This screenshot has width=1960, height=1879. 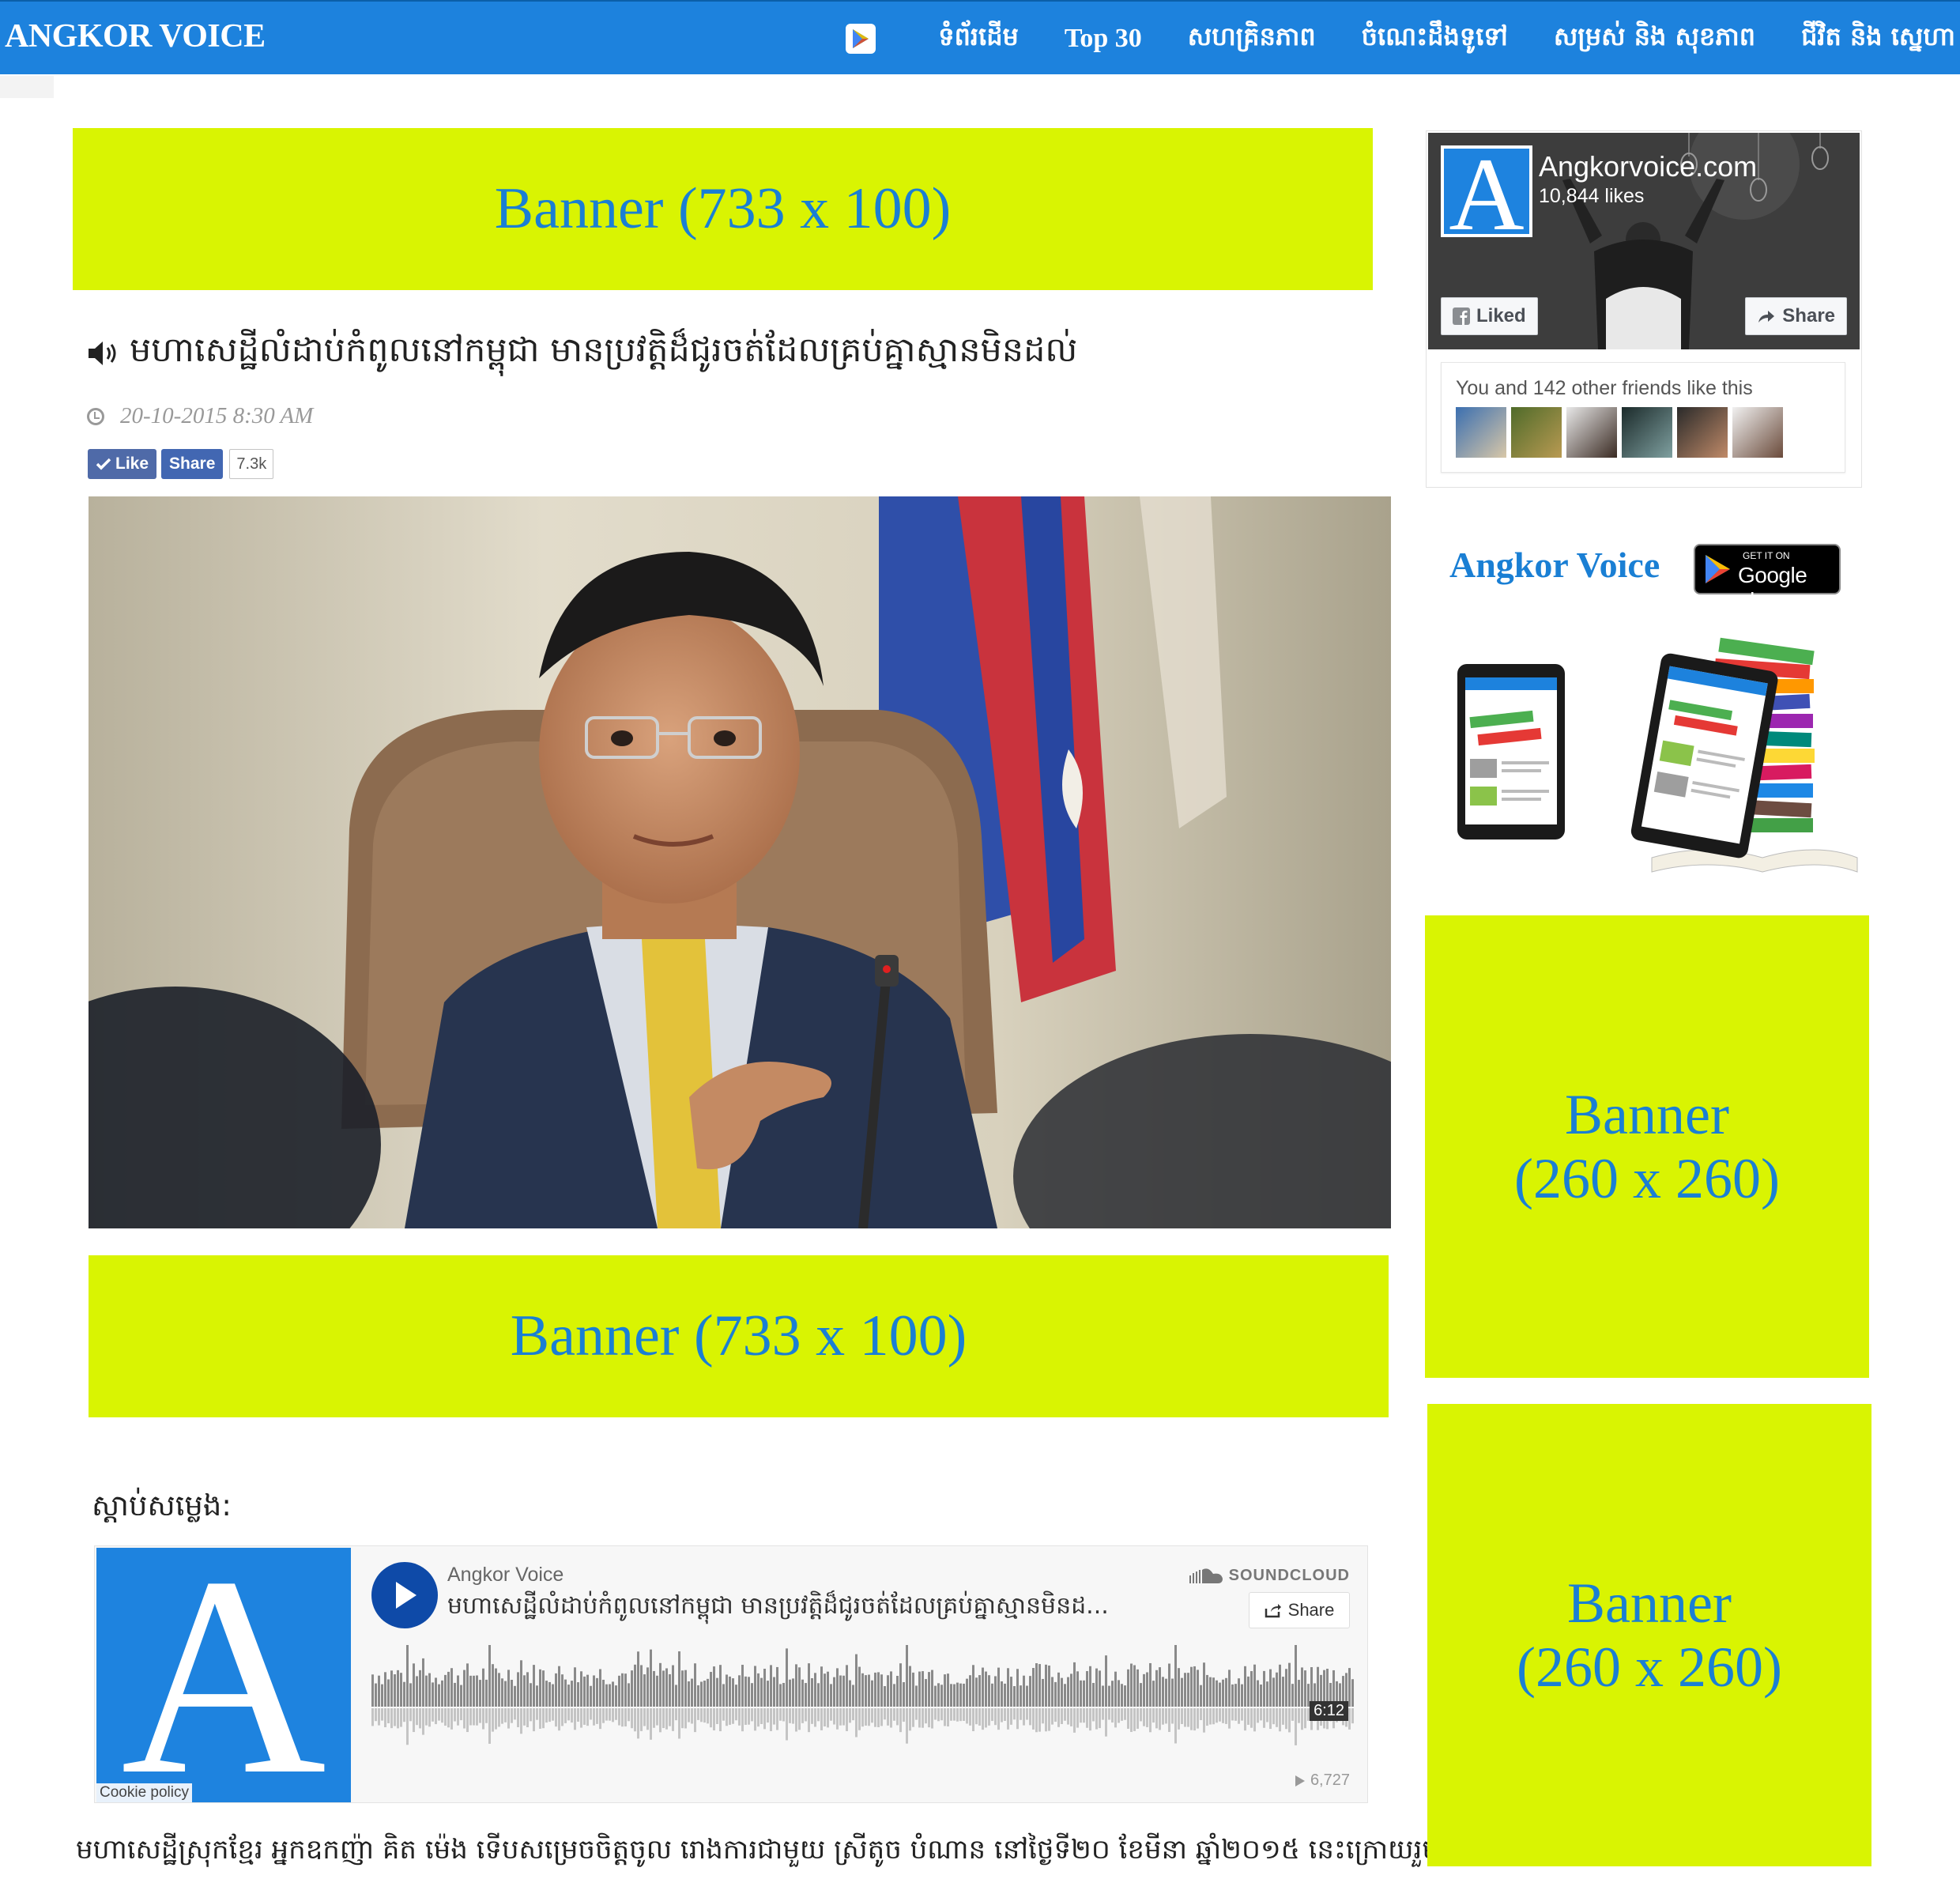 What do you see at coordinates (1269, 1576) in the screenshot?
I see `soundcloud-brand: SOUNDCLOUD` at bounding box center [1269, 1576].